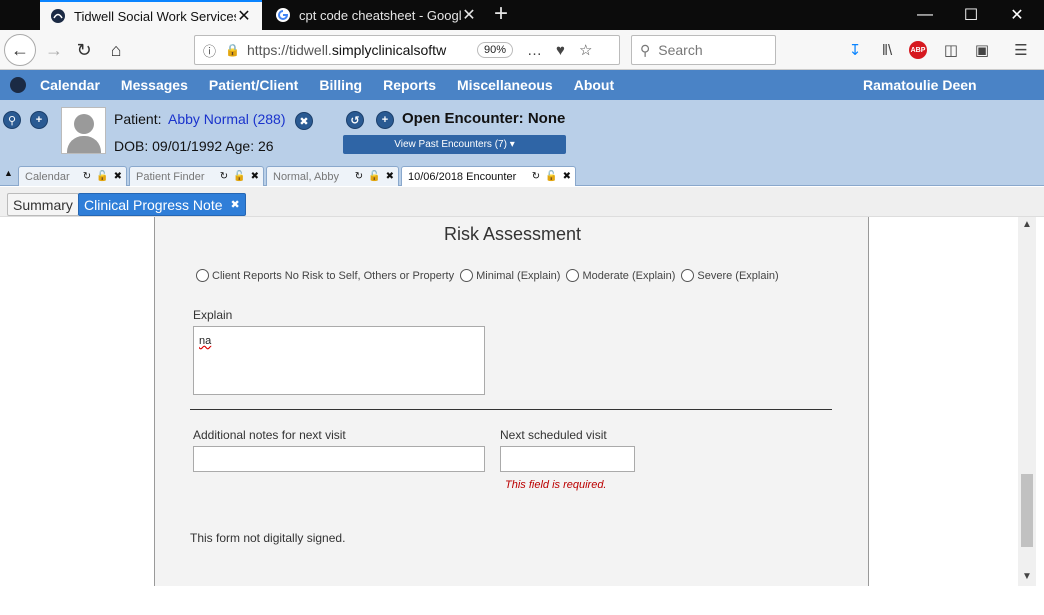 The height and width of the screenshot is (615, 1044). Describe the element at coordinates (83, 130) in the screenshot. I see `patient-avatar` at that location.